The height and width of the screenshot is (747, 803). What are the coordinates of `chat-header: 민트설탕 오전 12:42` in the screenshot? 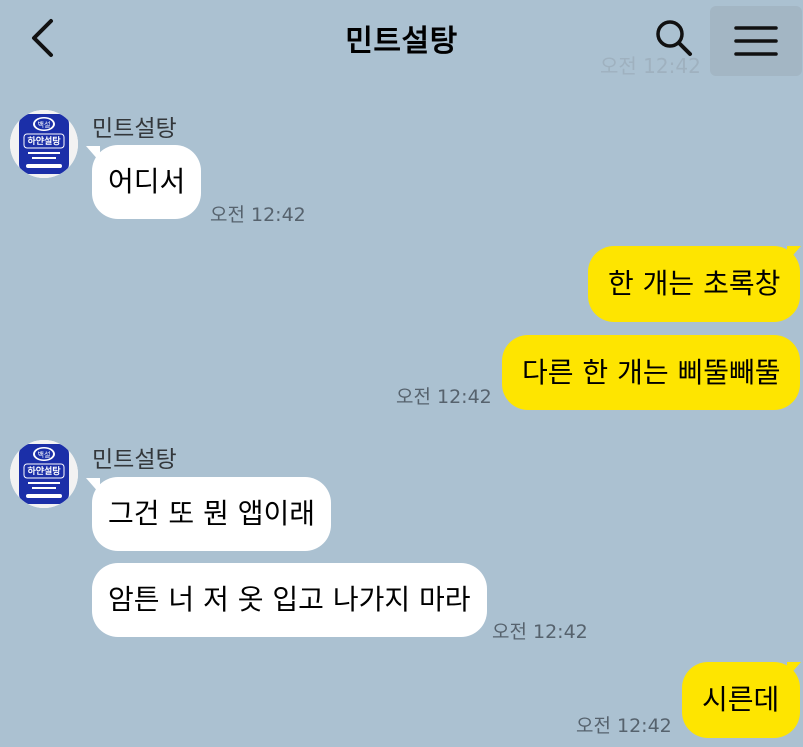 It's located at (401, 40).